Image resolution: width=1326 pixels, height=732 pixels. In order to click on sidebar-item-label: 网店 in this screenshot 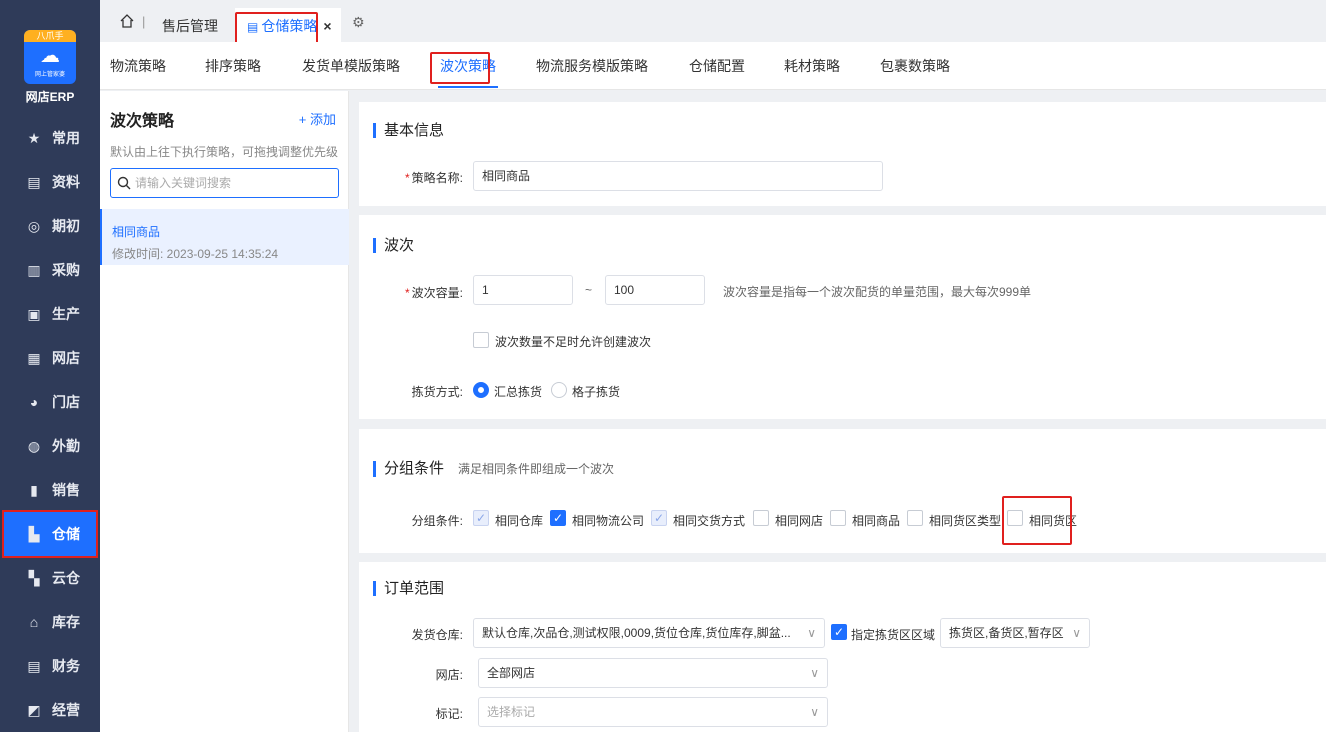, I will do `click(66, 358)`.